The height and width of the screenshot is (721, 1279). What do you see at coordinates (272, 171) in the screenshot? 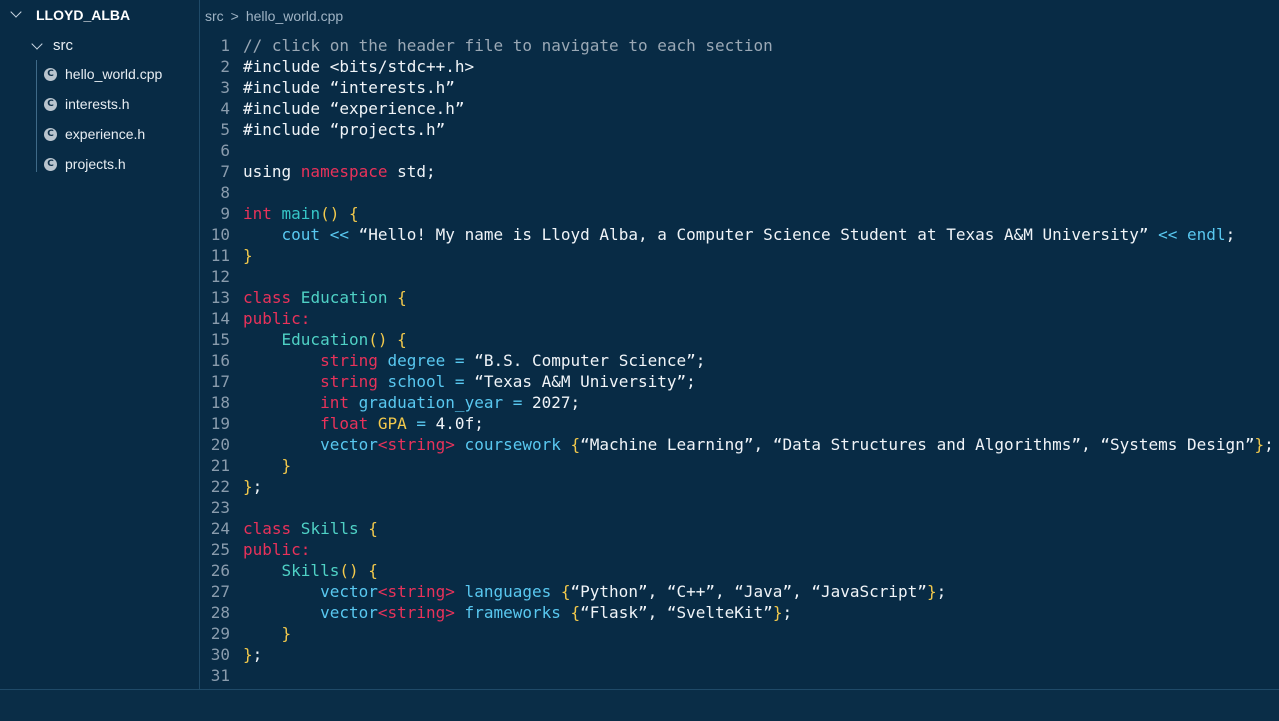
I see `code-token: using` at bounding box center [272, 171].